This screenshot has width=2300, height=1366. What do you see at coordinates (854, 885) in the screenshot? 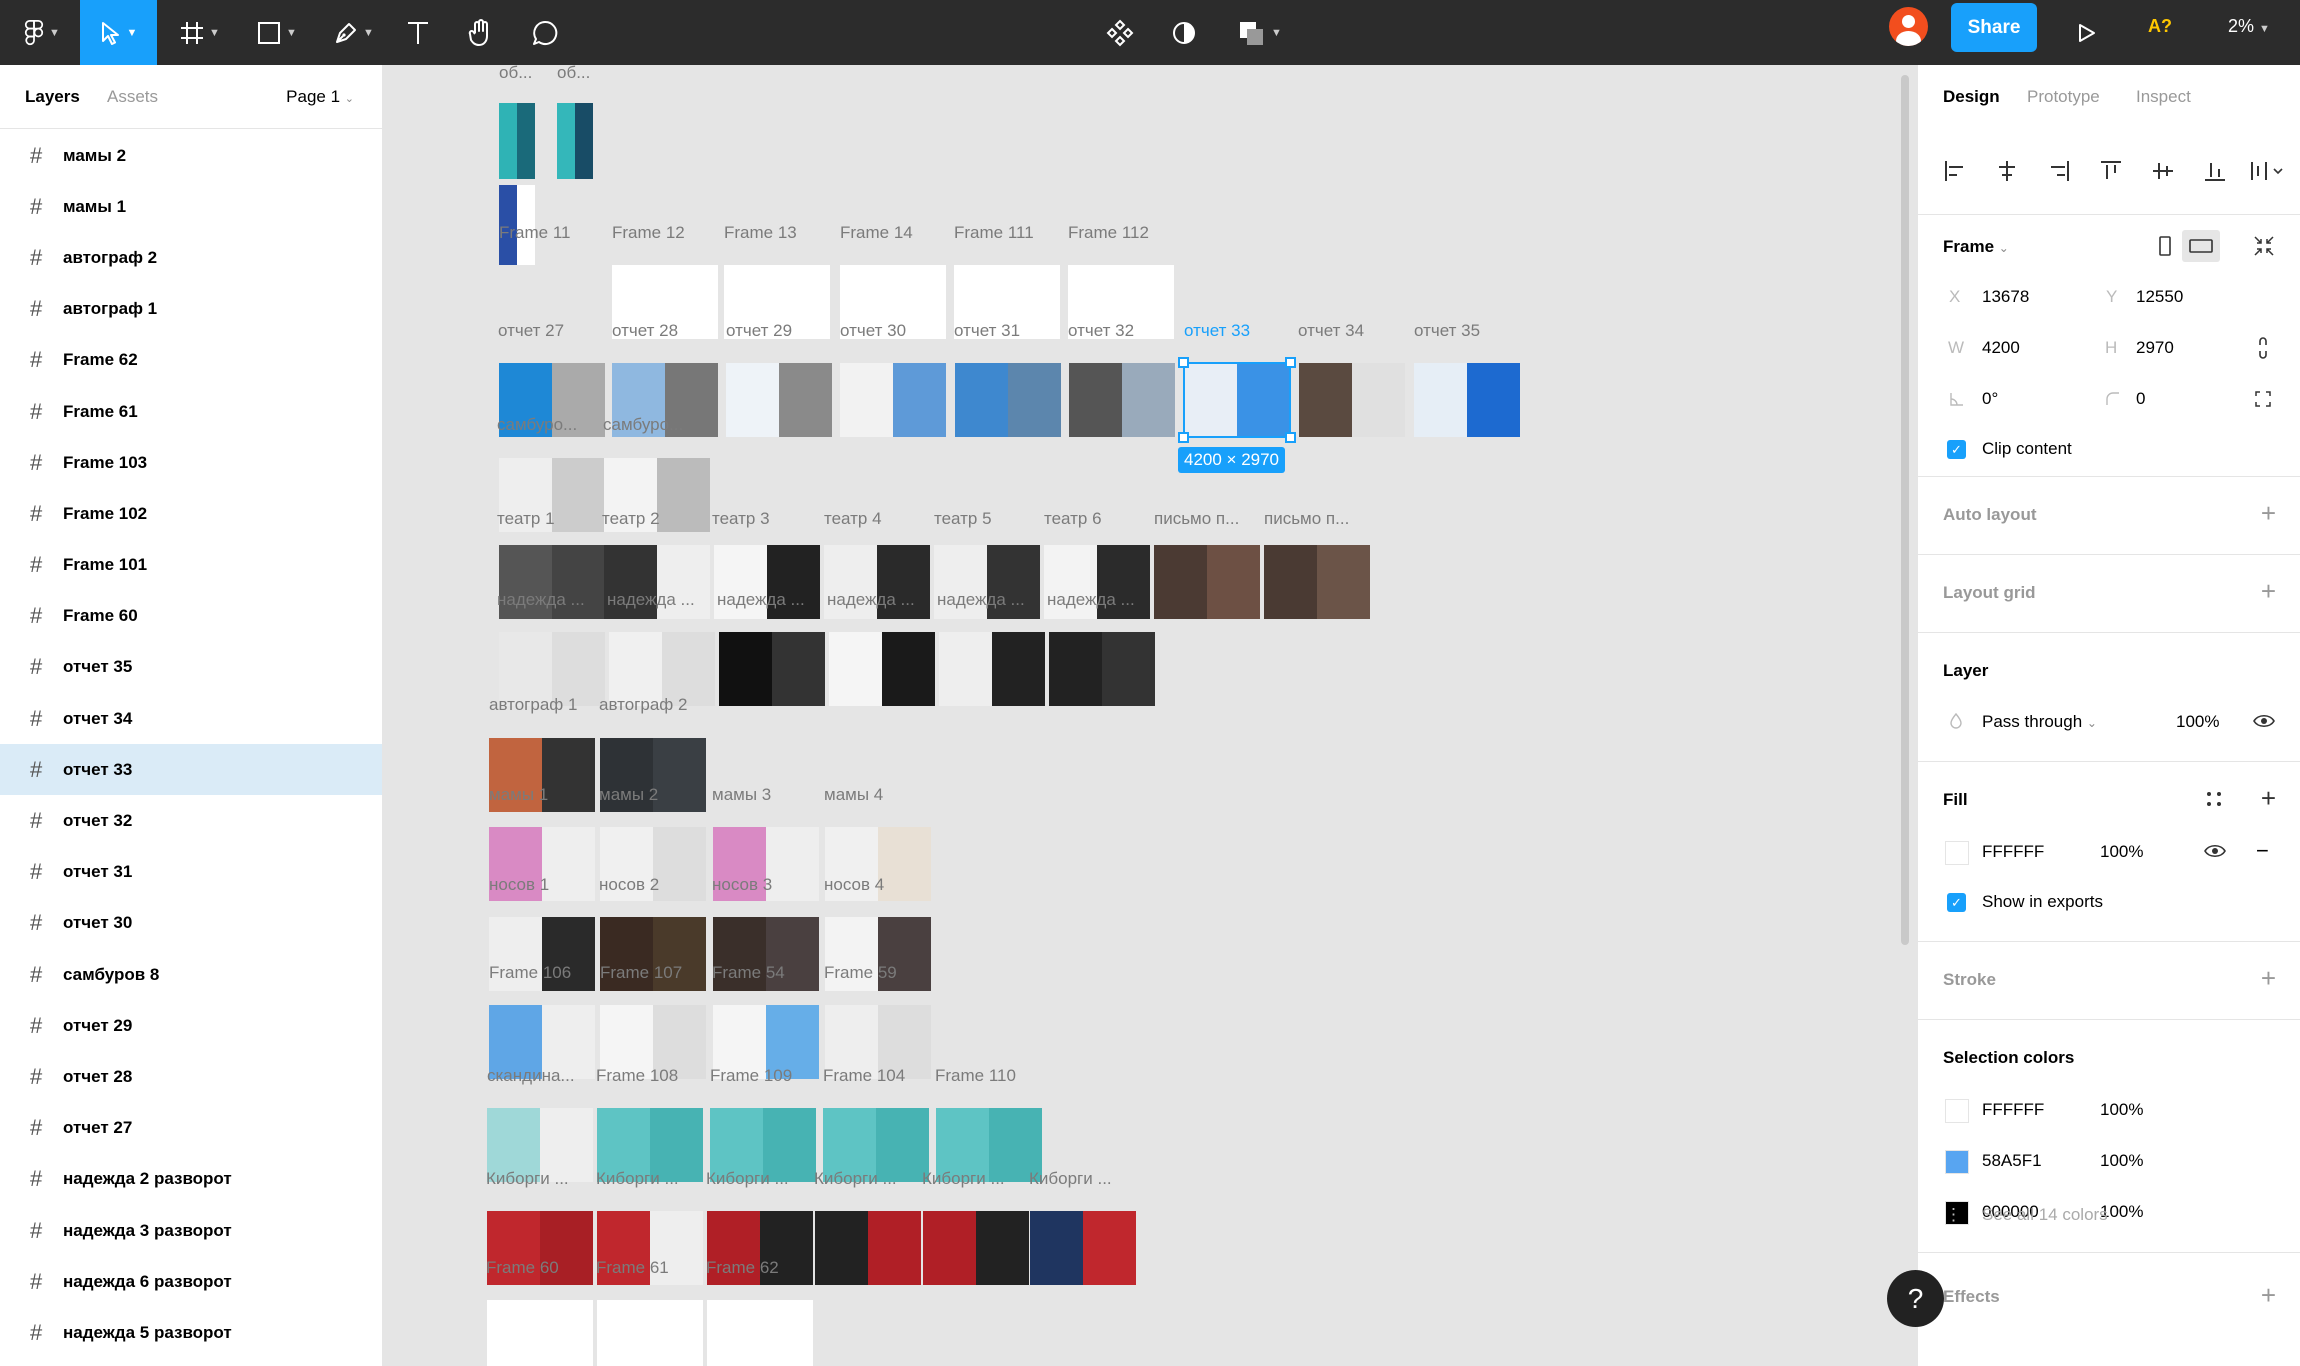
I see `frame-label: носов 4` at bounding box center [854, 885].